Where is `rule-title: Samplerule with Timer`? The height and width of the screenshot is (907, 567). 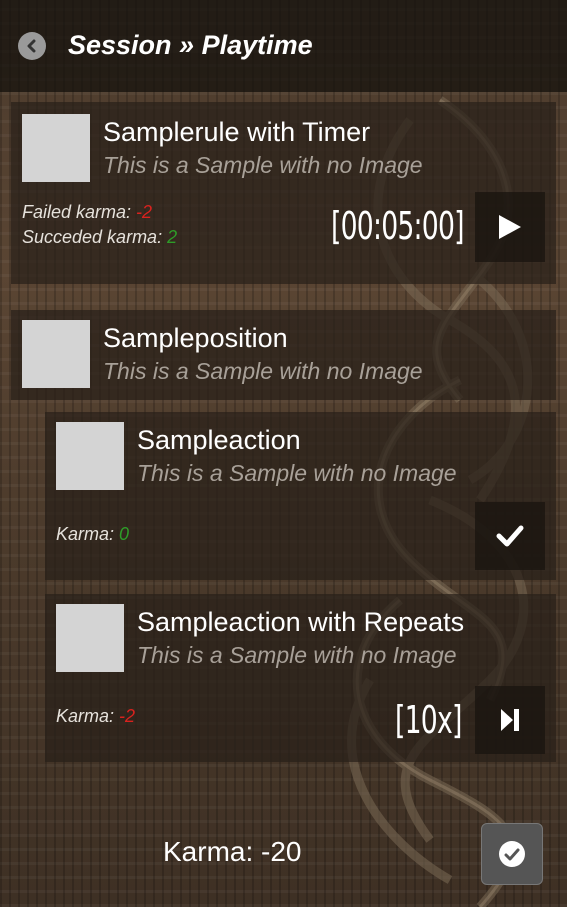
rule-title: Samplerule with Timer is located at coordinates (237, 132).